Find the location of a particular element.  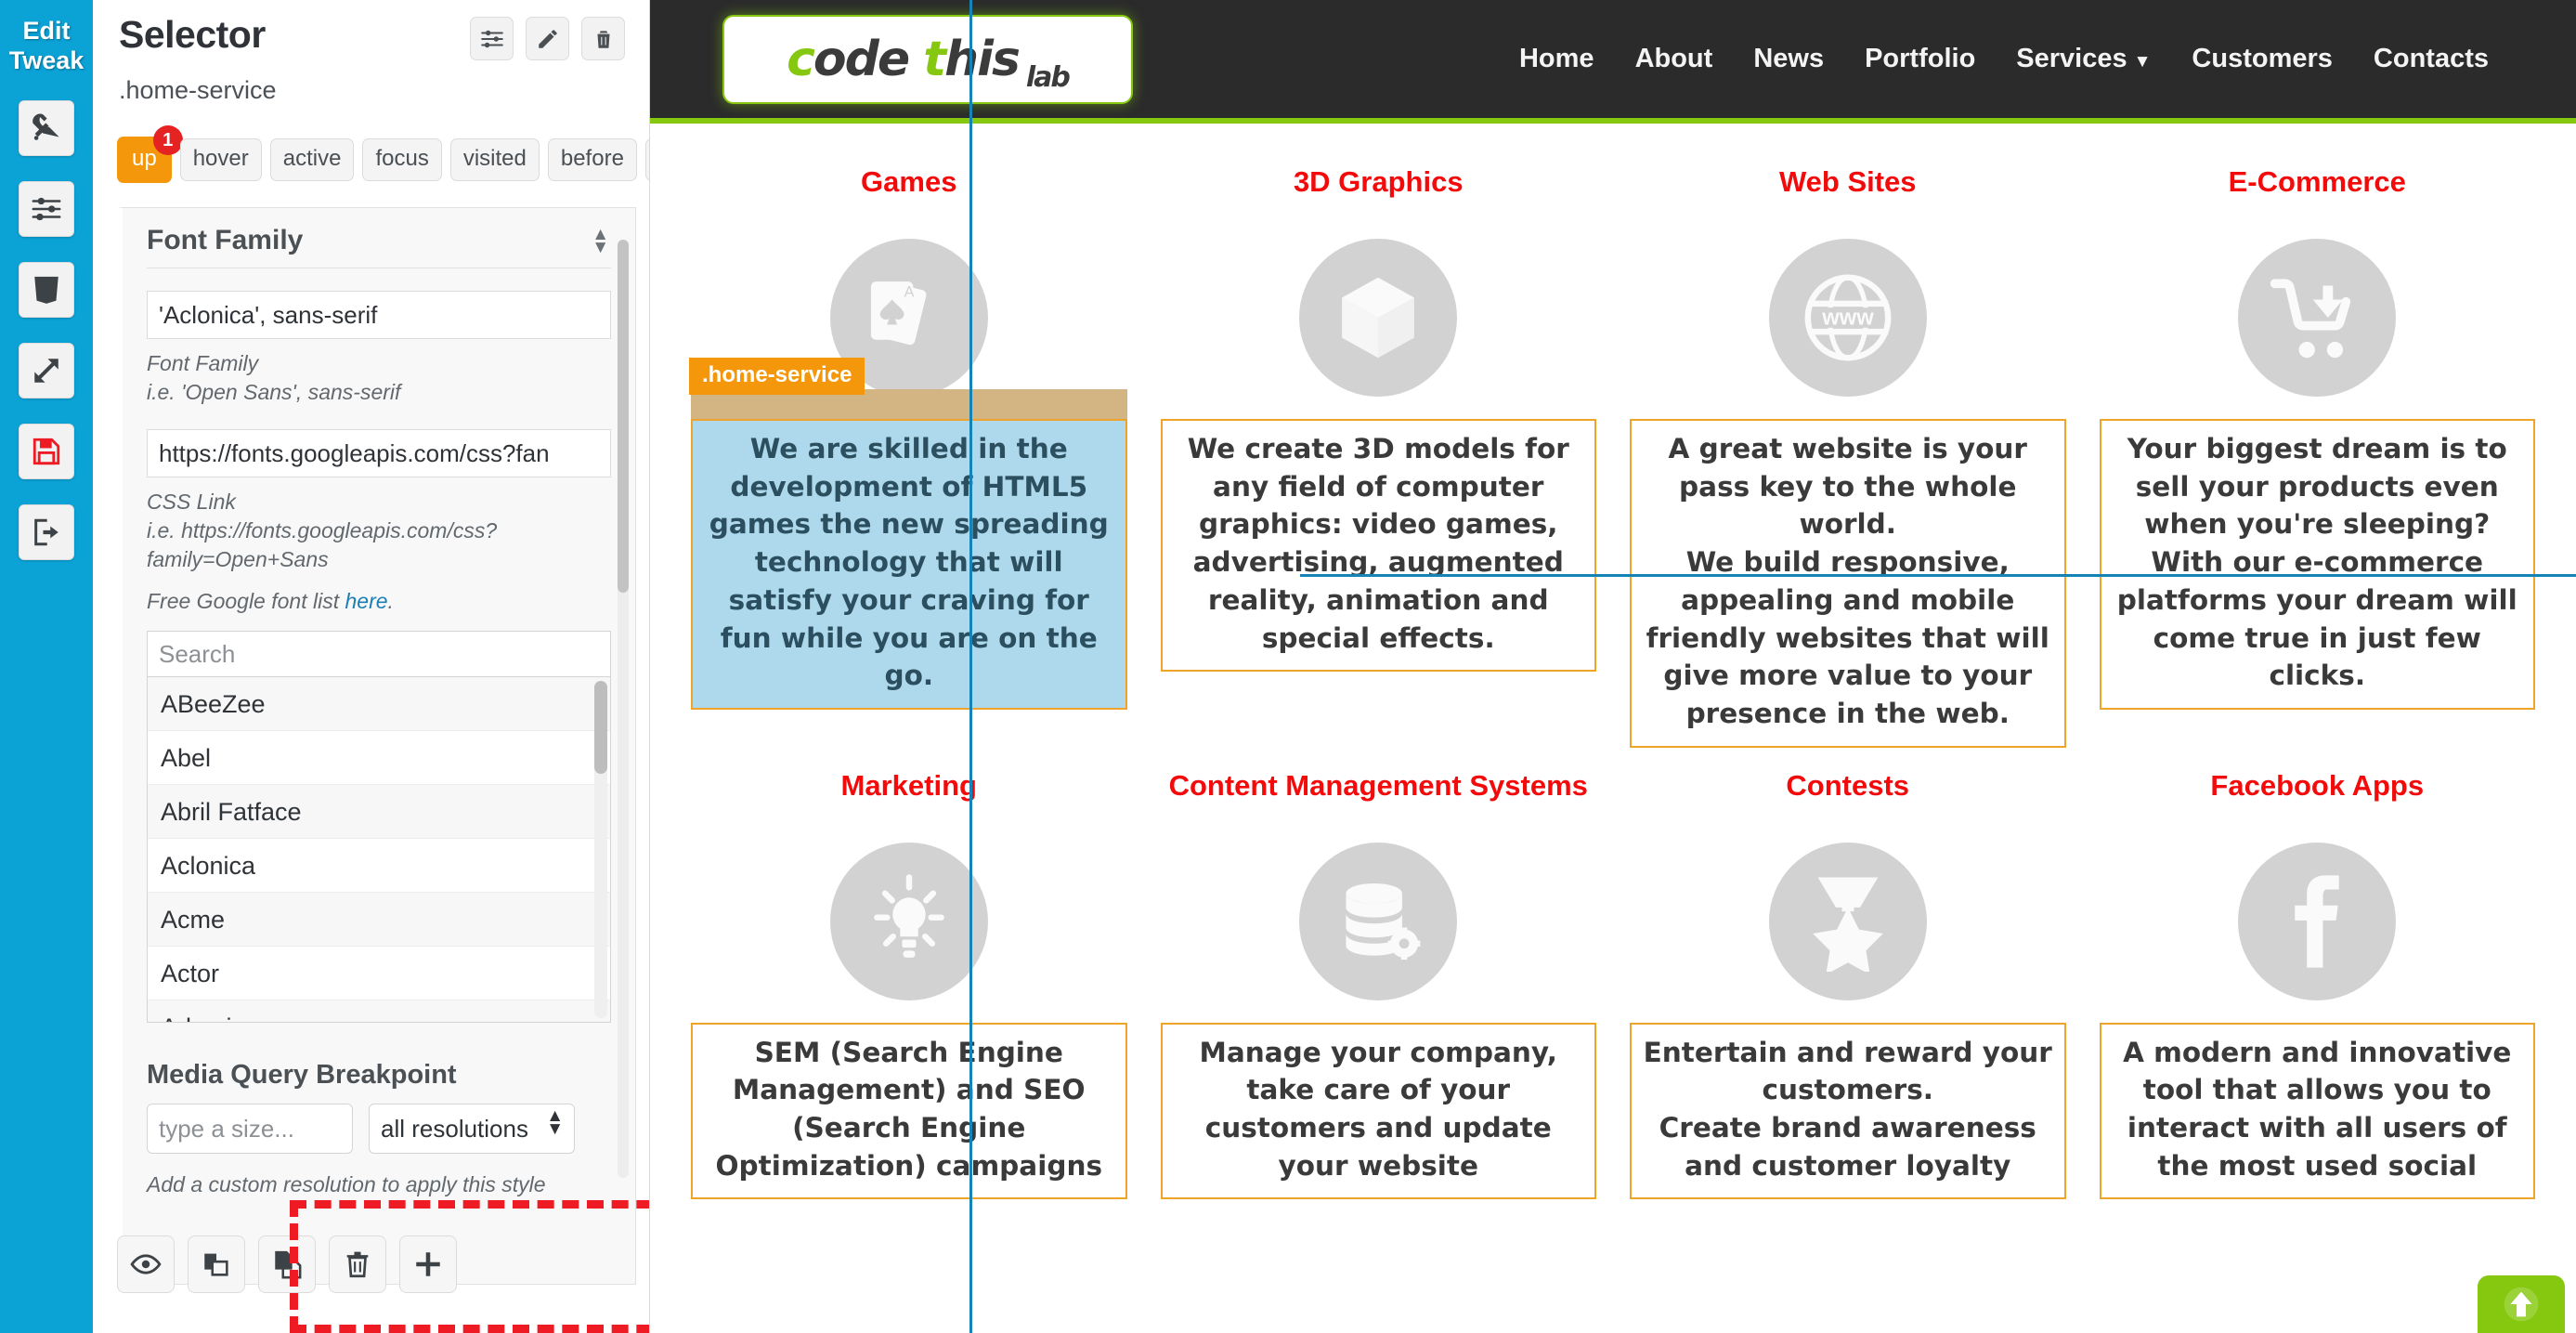

service-icon-circle: wwwwww is located at coordinates (1847, 318).